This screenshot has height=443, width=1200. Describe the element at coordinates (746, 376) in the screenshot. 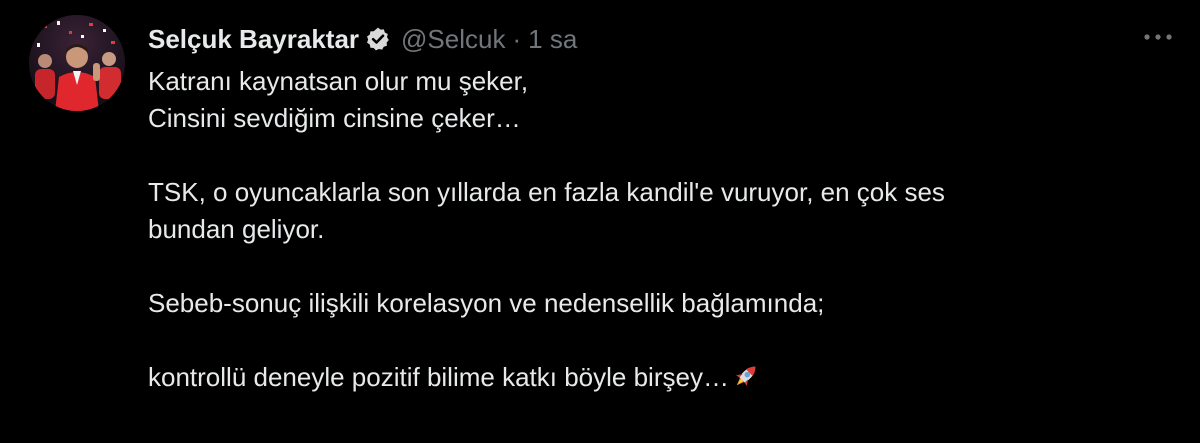

I see `rocket-icon` at that location.